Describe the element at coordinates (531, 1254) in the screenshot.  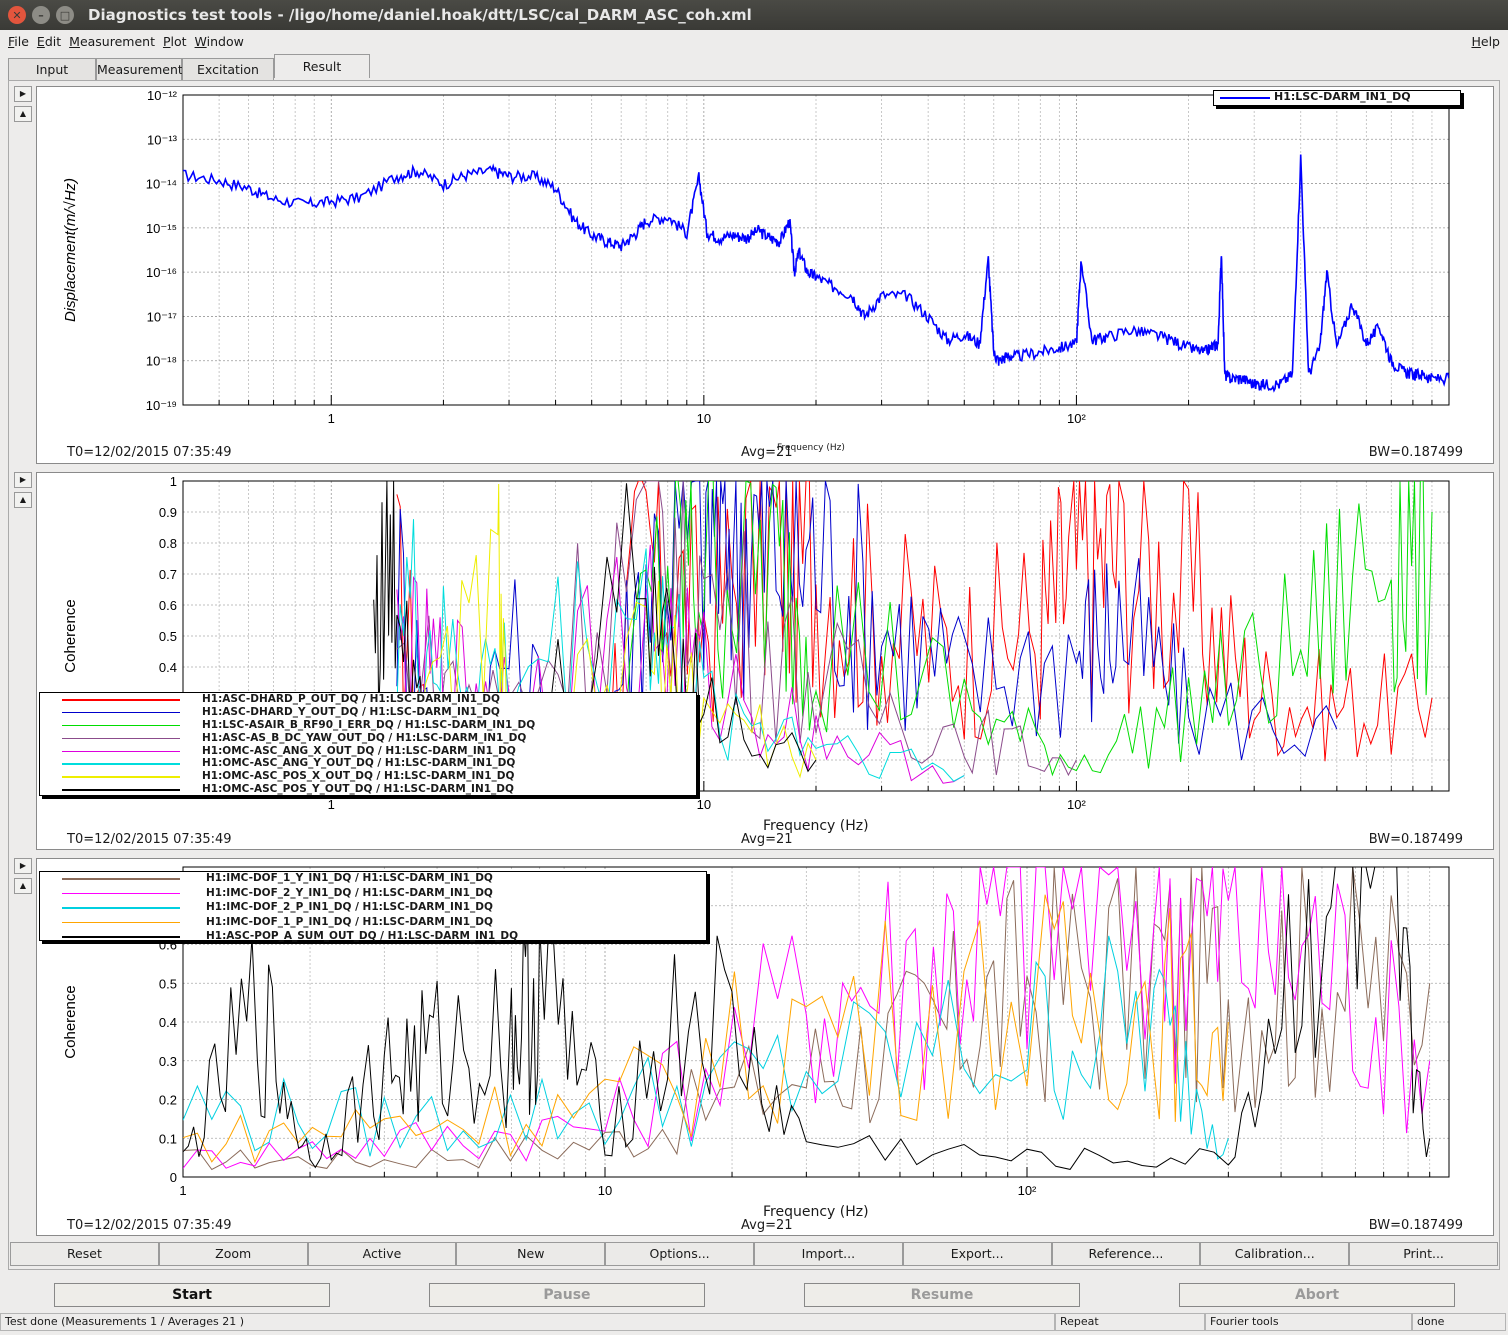
I see `new-button: New` at that location.